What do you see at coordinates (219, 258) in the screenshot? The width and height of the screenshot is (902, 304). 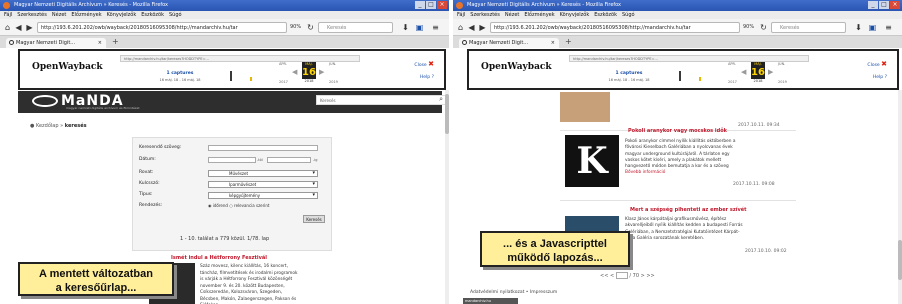 I see `result-title-link: Ismét indul a Hétforrony Fesztivál` at bounding box center [219, 258].